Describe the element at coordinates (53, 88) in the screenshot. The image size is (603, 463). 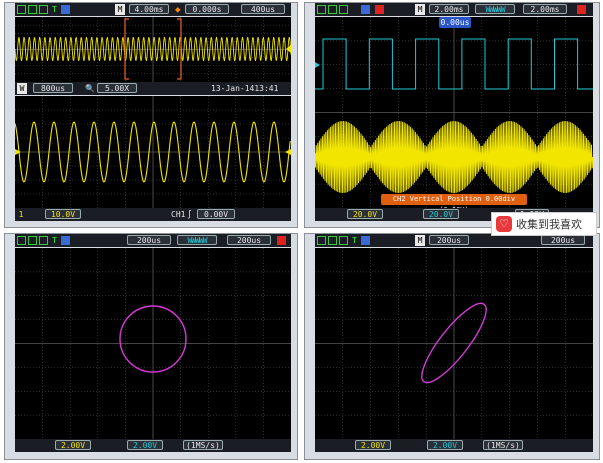
I see `zoom-timebase-box: 800us` at that location.